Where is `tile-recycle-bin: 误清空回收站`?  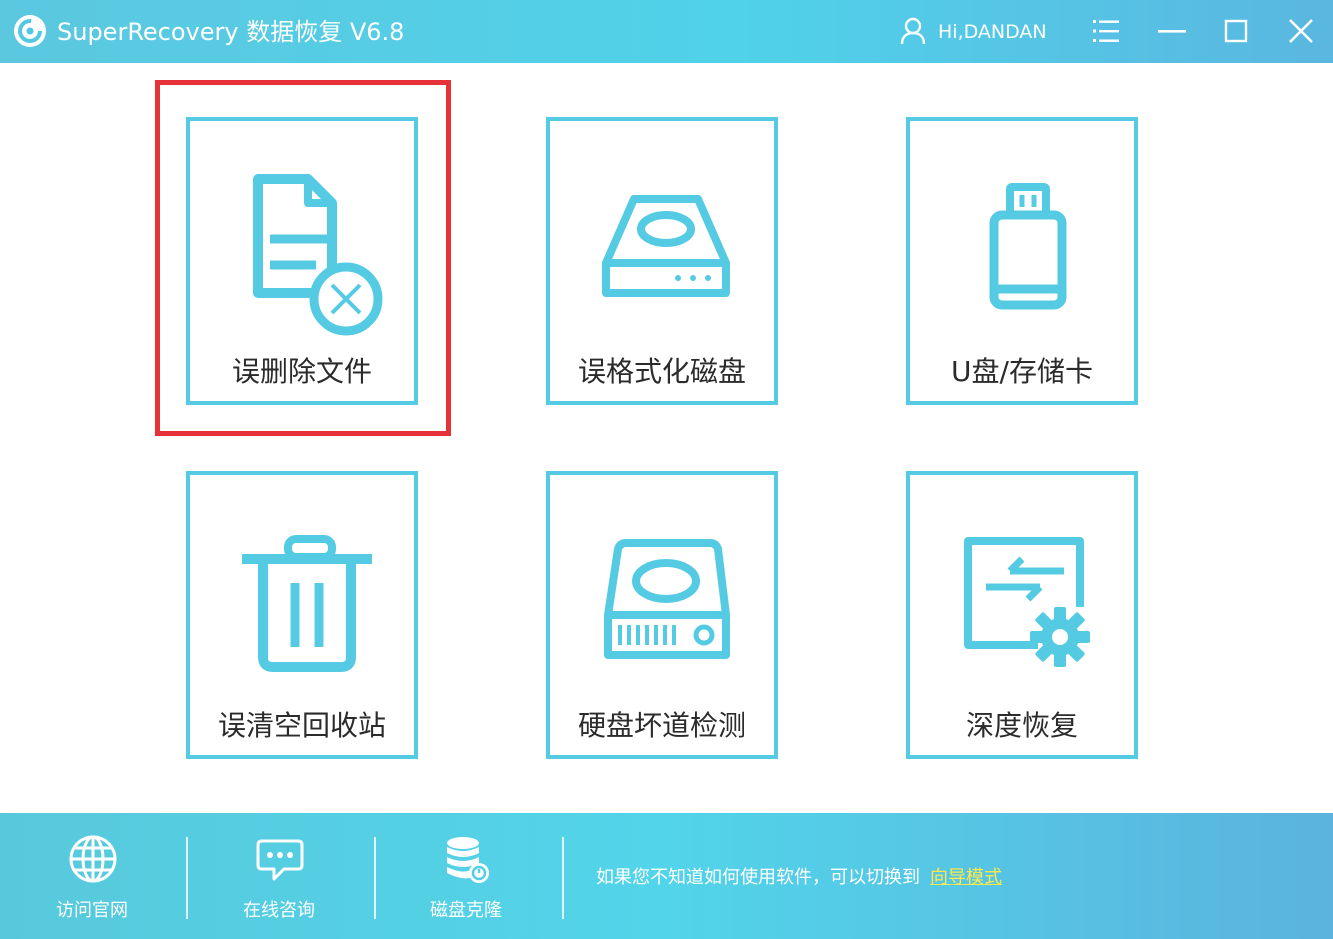 tile-recycle-bin: 误清空回收站 is located at coordinates (302, 615).